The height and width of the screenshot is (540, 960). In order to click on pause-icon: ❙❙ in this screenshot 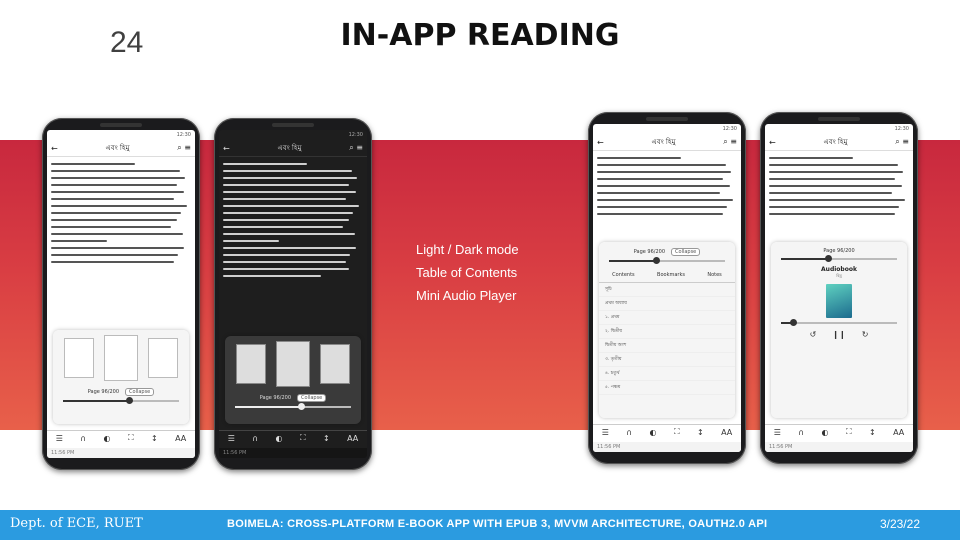, I will do `click(838, 334)`.